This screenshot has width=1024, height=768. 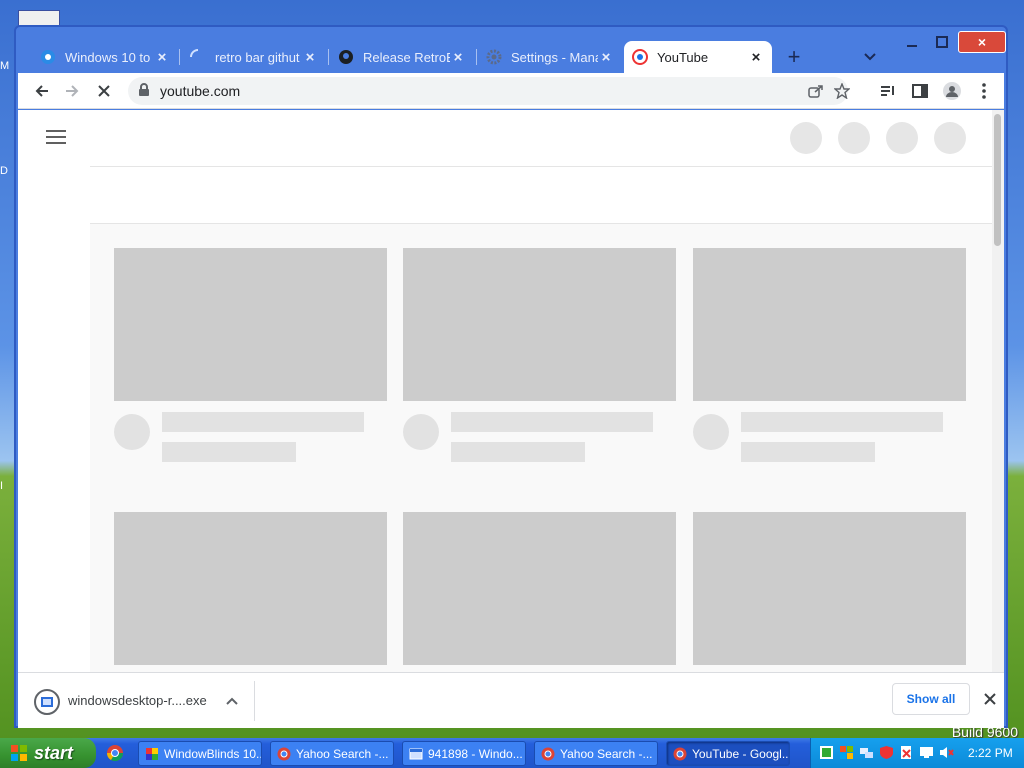 I want to click on title-line-placeholder, so click(x=263, y=422).